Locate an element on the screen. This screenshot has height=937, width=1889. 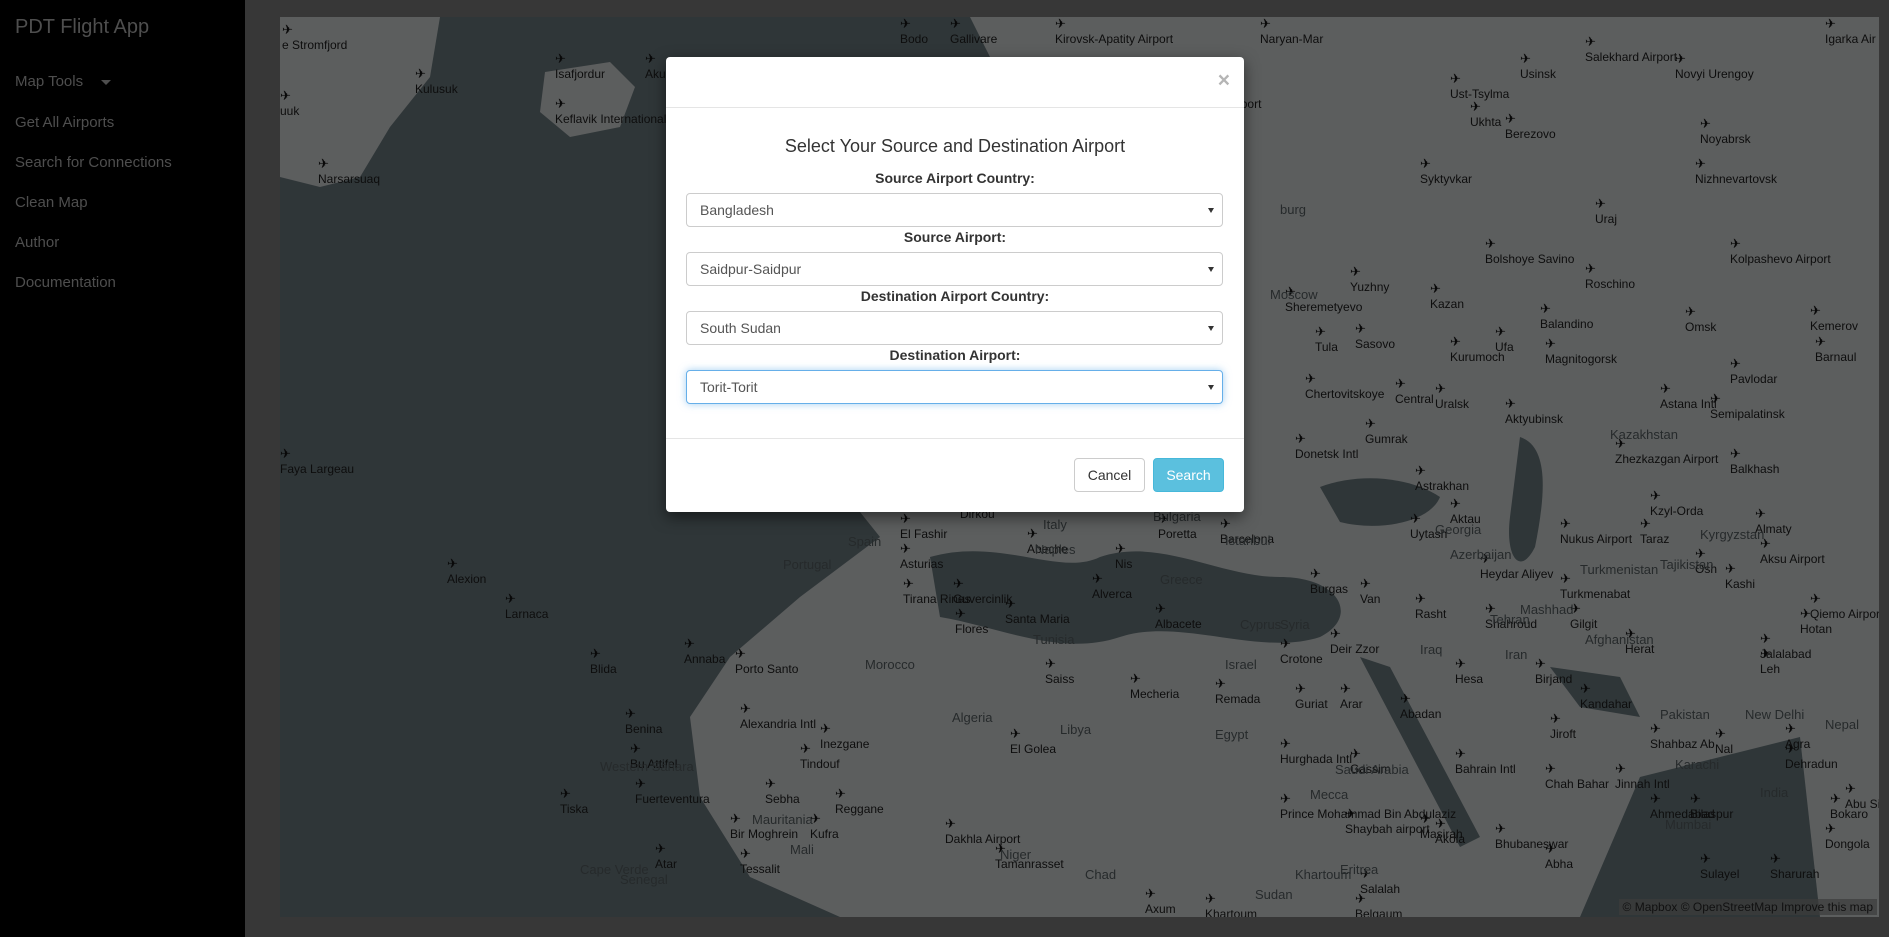
dest-airport-value: Torit-Torit is located at coordinates (729, 387).